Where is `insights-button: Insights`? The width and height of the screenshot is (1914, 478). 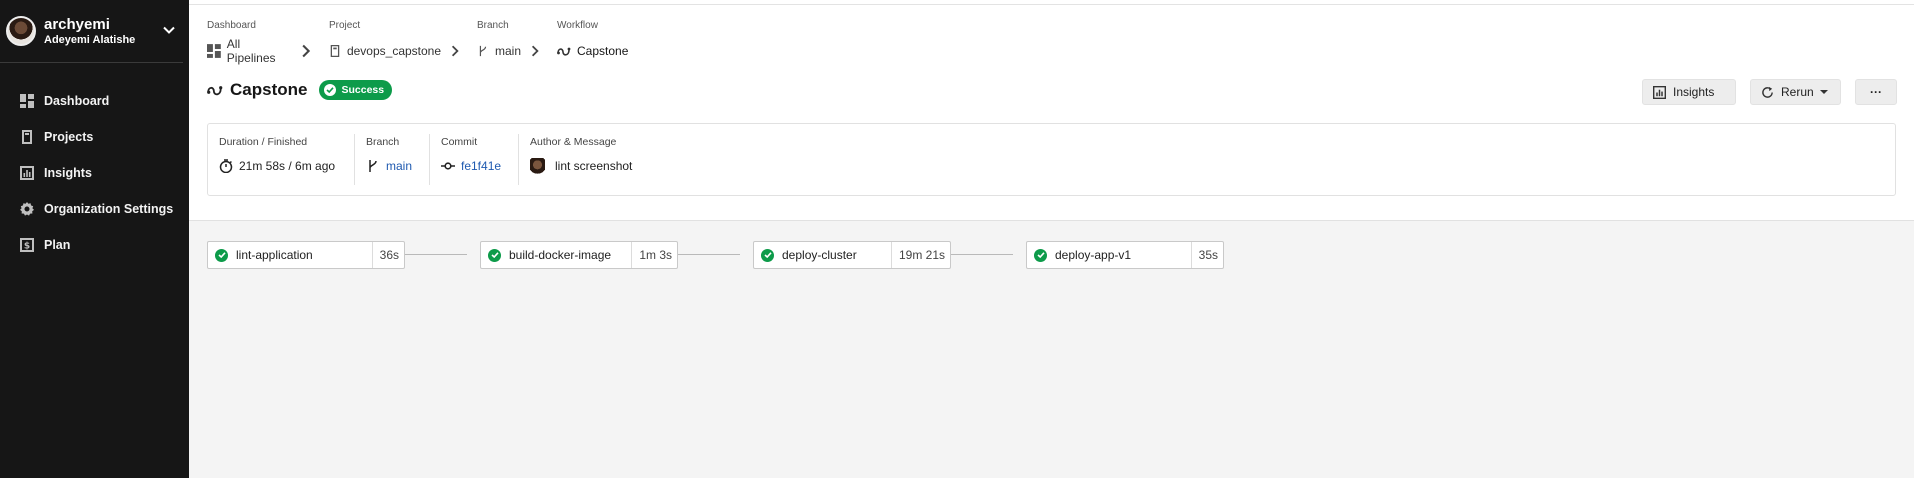 insights-button: Insights is located at coordinates (1689, 92).